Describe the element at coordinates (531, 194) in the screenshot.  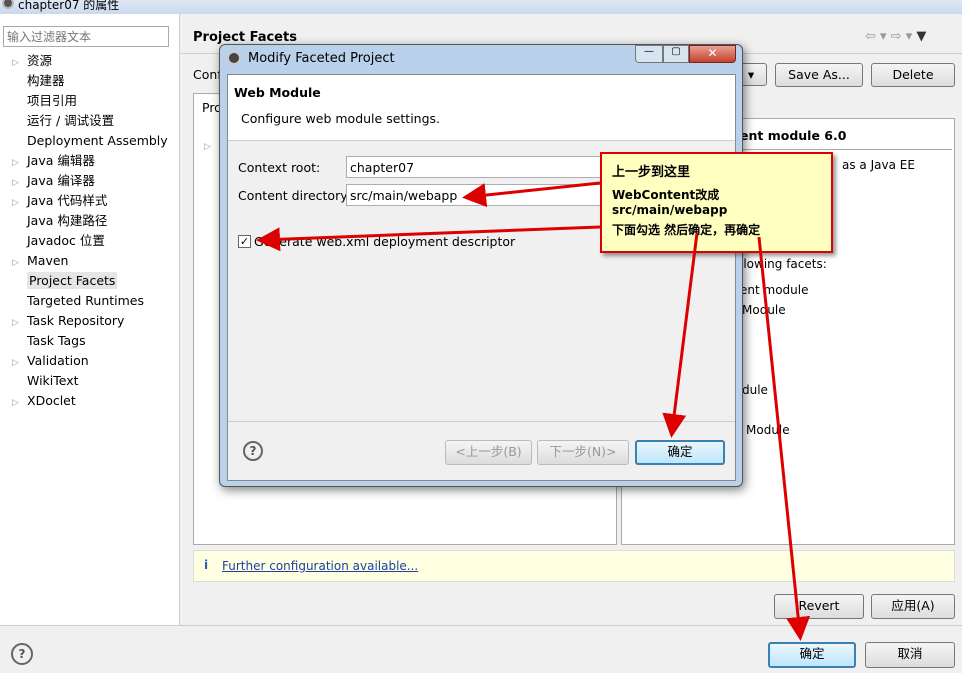
I see `arrow-to-content-dir` at that location.